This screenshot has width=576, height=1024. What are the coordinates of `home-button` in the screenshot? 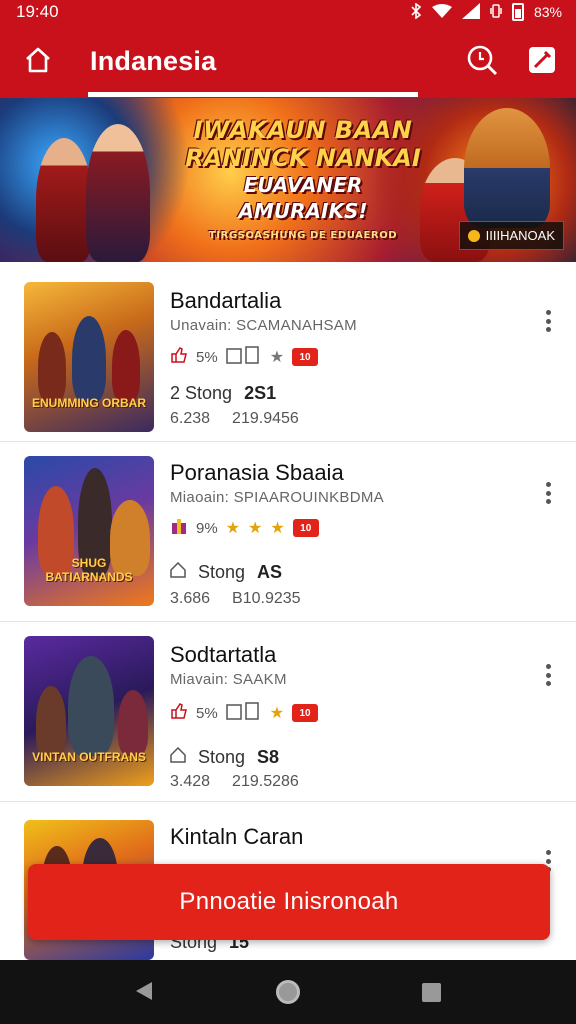 It's located at (38, 62).